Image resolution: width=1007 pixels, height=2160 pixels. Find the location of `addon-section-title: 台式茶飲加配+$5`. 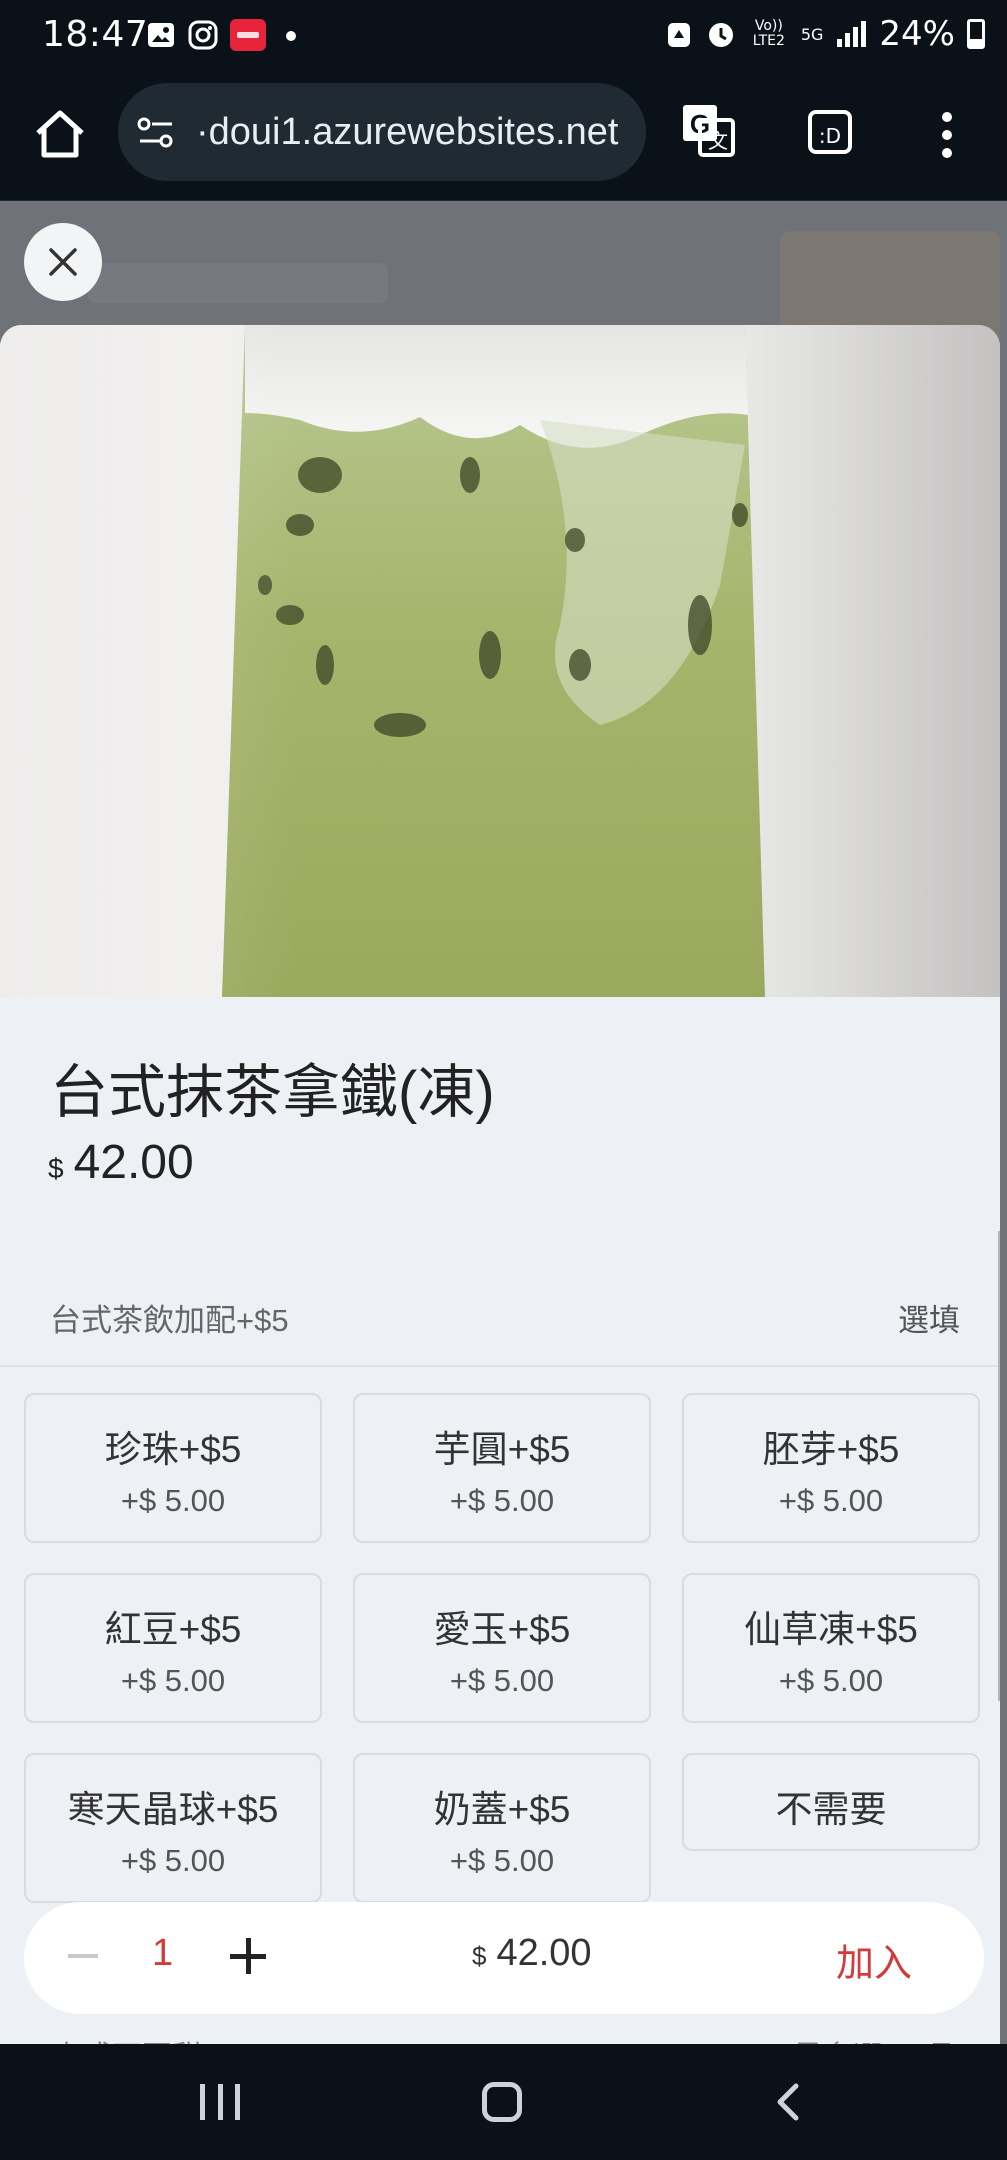

addon-section-title: 台式茶飲加配+$5 is located at coordinates (169, 1320).